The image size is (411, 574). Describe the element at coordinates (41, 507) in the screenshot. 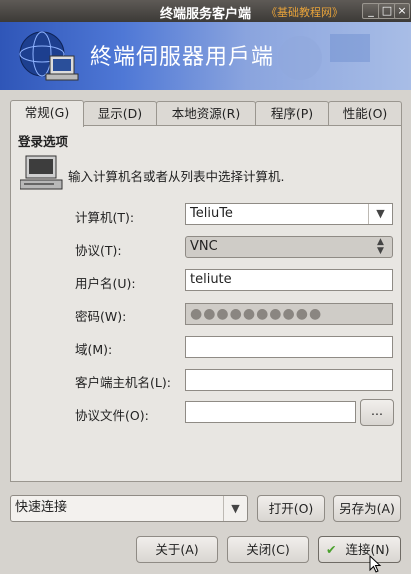

I see `quick-connect-value: 快速连接` at that location.